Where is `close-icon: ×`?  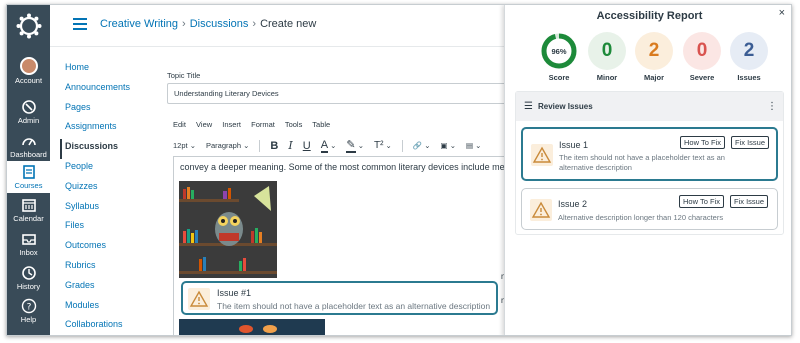 close-icon: × is located at coordinates (782, 13).